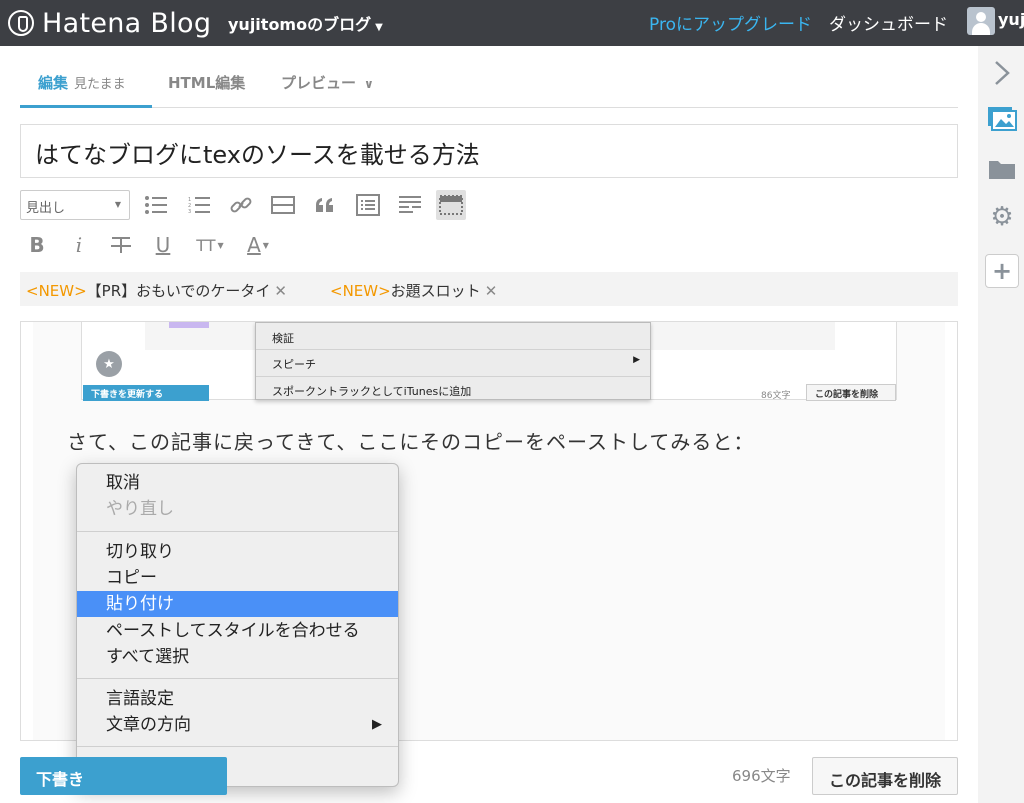 This screenshot has width=1024, height=803. I want to click on tab-preview: プレビュー ∨, so click(327, 82).